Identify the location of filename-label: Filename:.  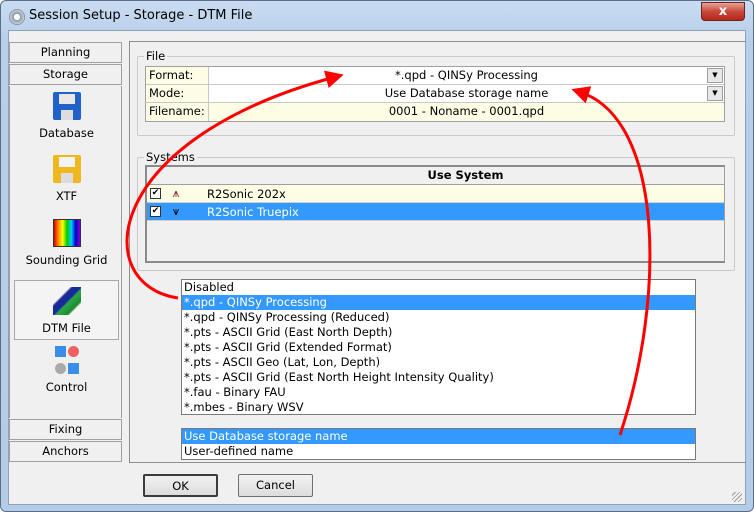
(177, 112).